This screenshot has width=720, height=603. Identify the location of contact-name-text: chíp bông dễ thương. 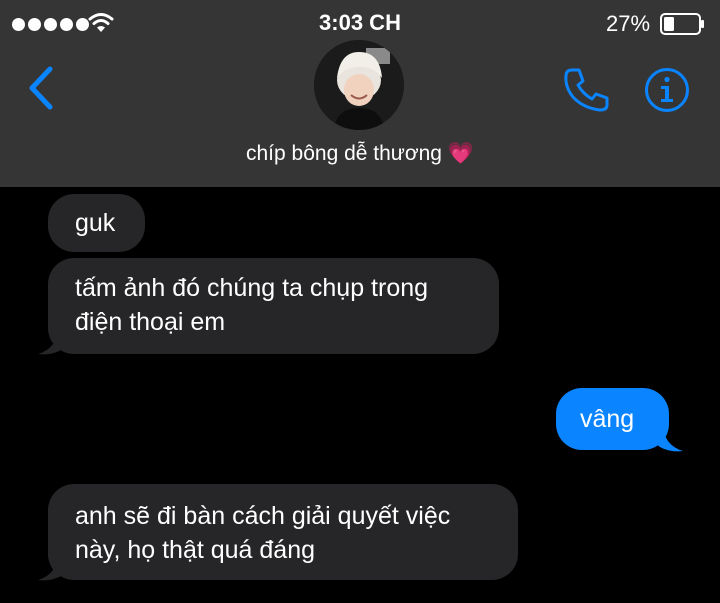
(344, 153).